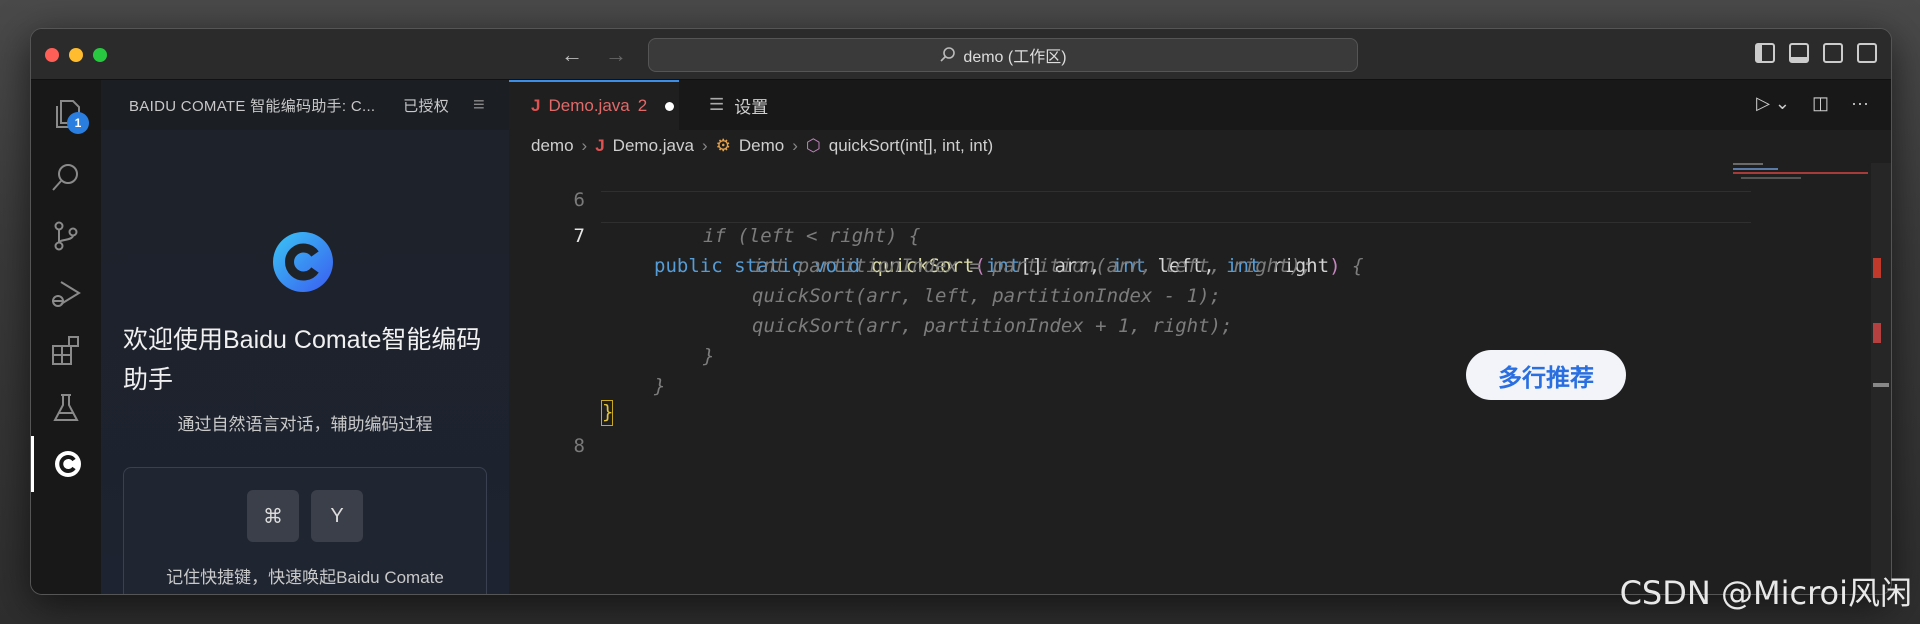 This screenshot has height=624, width=1920. What do you see at coordinates (66, 114) in the screenshot?
I see `explorer-activity: 1` at bounding box center [66, 114].